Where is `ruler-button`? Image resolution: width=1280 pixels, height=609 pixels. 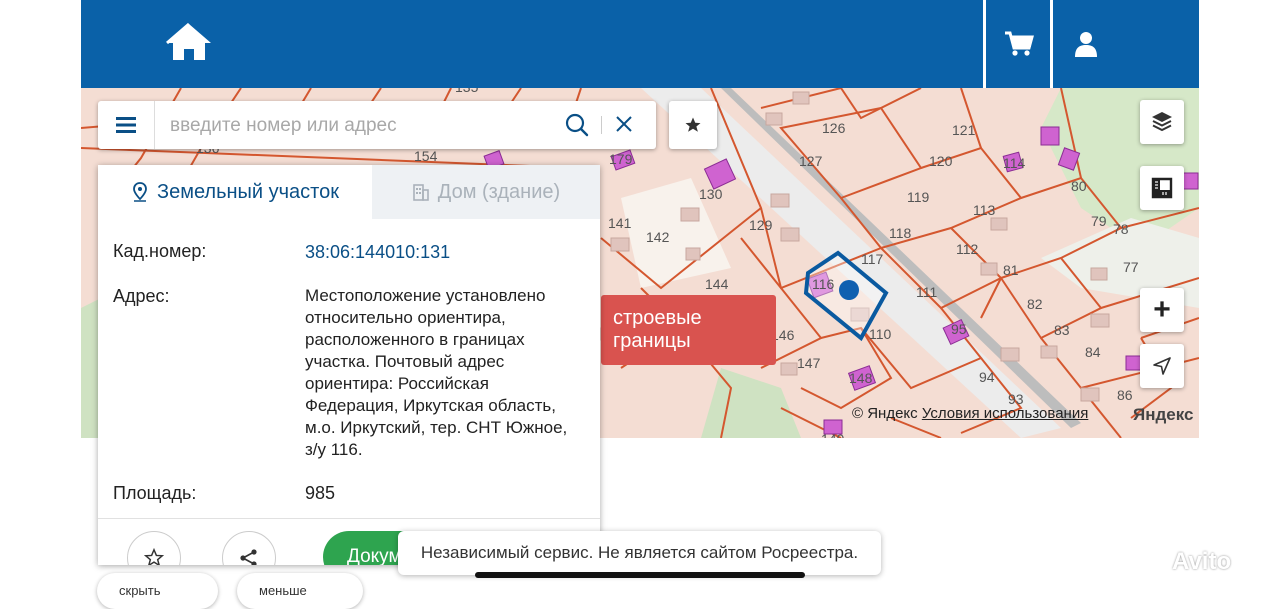
ruler-button is located at coordinates (1162, 188).